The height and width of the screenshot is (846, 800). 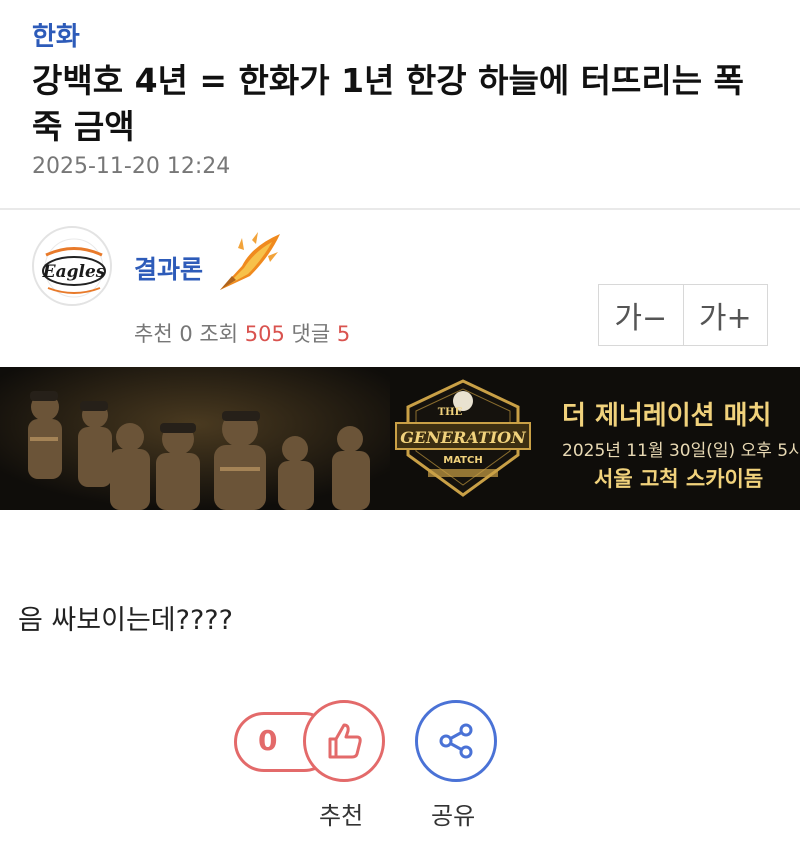 What do you see at coordinates (388, 103) in the screenshot?
I see `post-title: 강백호 4년 = 한화가 1년 한강 하늘에 터뜨리는 폭죽 금액` at bounding box center [388, 103].